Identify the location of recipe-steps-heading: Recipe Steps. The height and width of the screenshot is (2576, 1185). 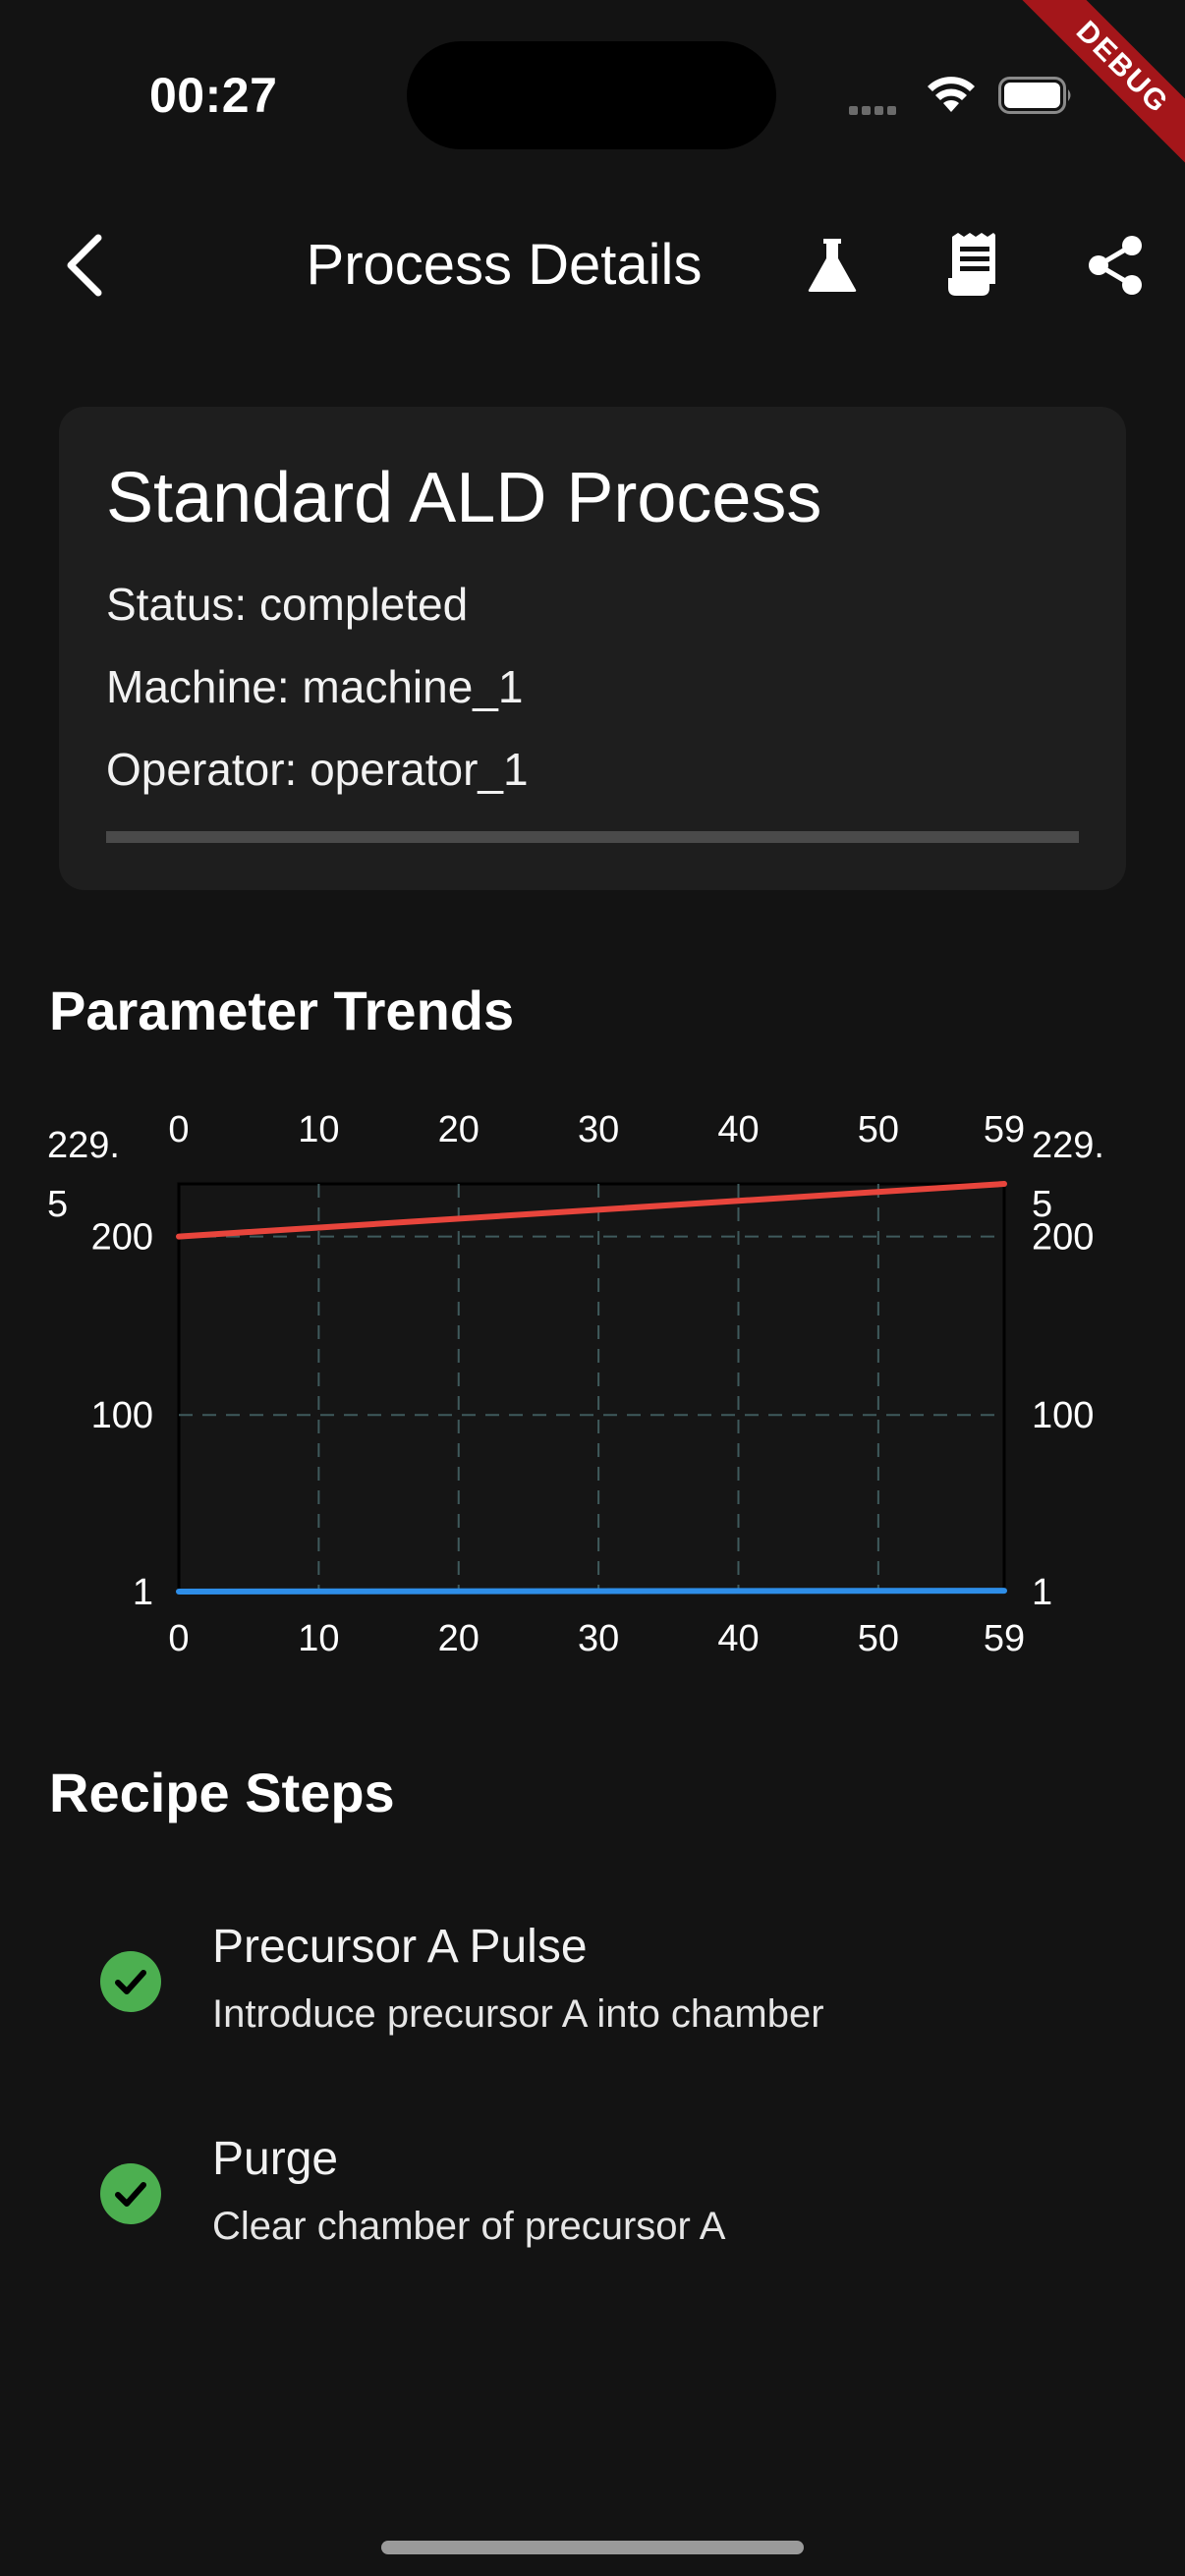
(222, 1792).